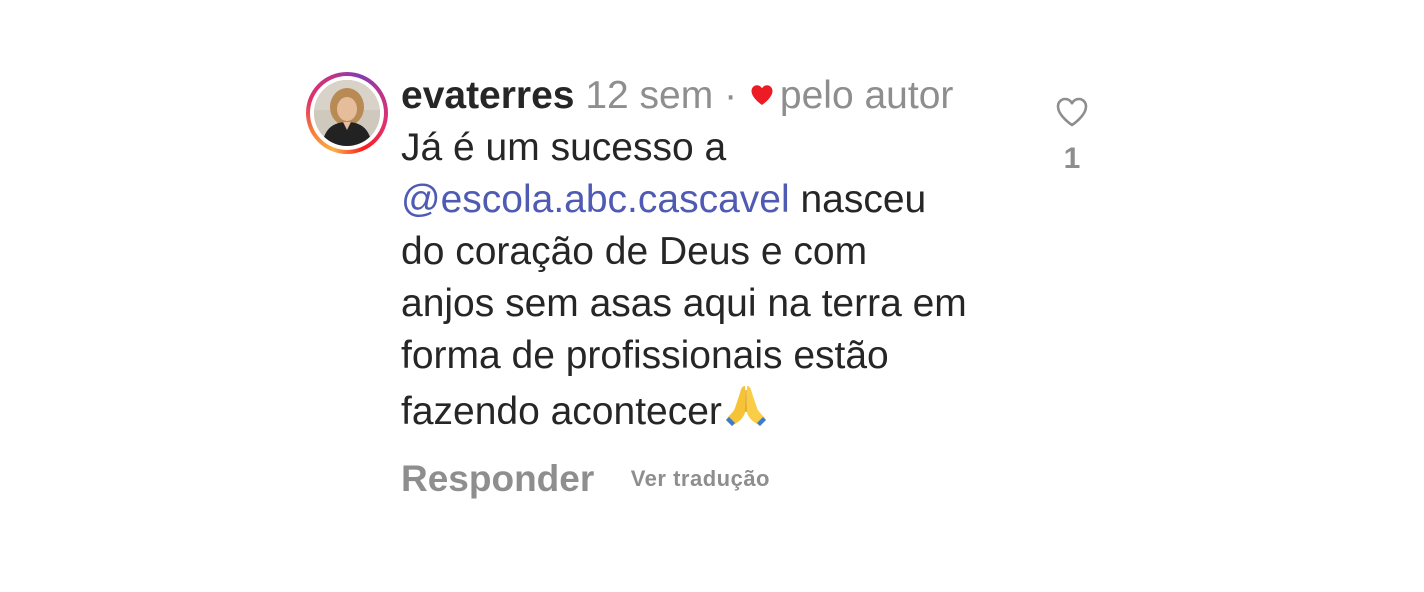 The height and width of the screenshot is (592, 1424). What do you see at coordinates (858, 199) in the screenshot?
I see `comment-text-segment: nasceu` at bounding box center [858, 199].